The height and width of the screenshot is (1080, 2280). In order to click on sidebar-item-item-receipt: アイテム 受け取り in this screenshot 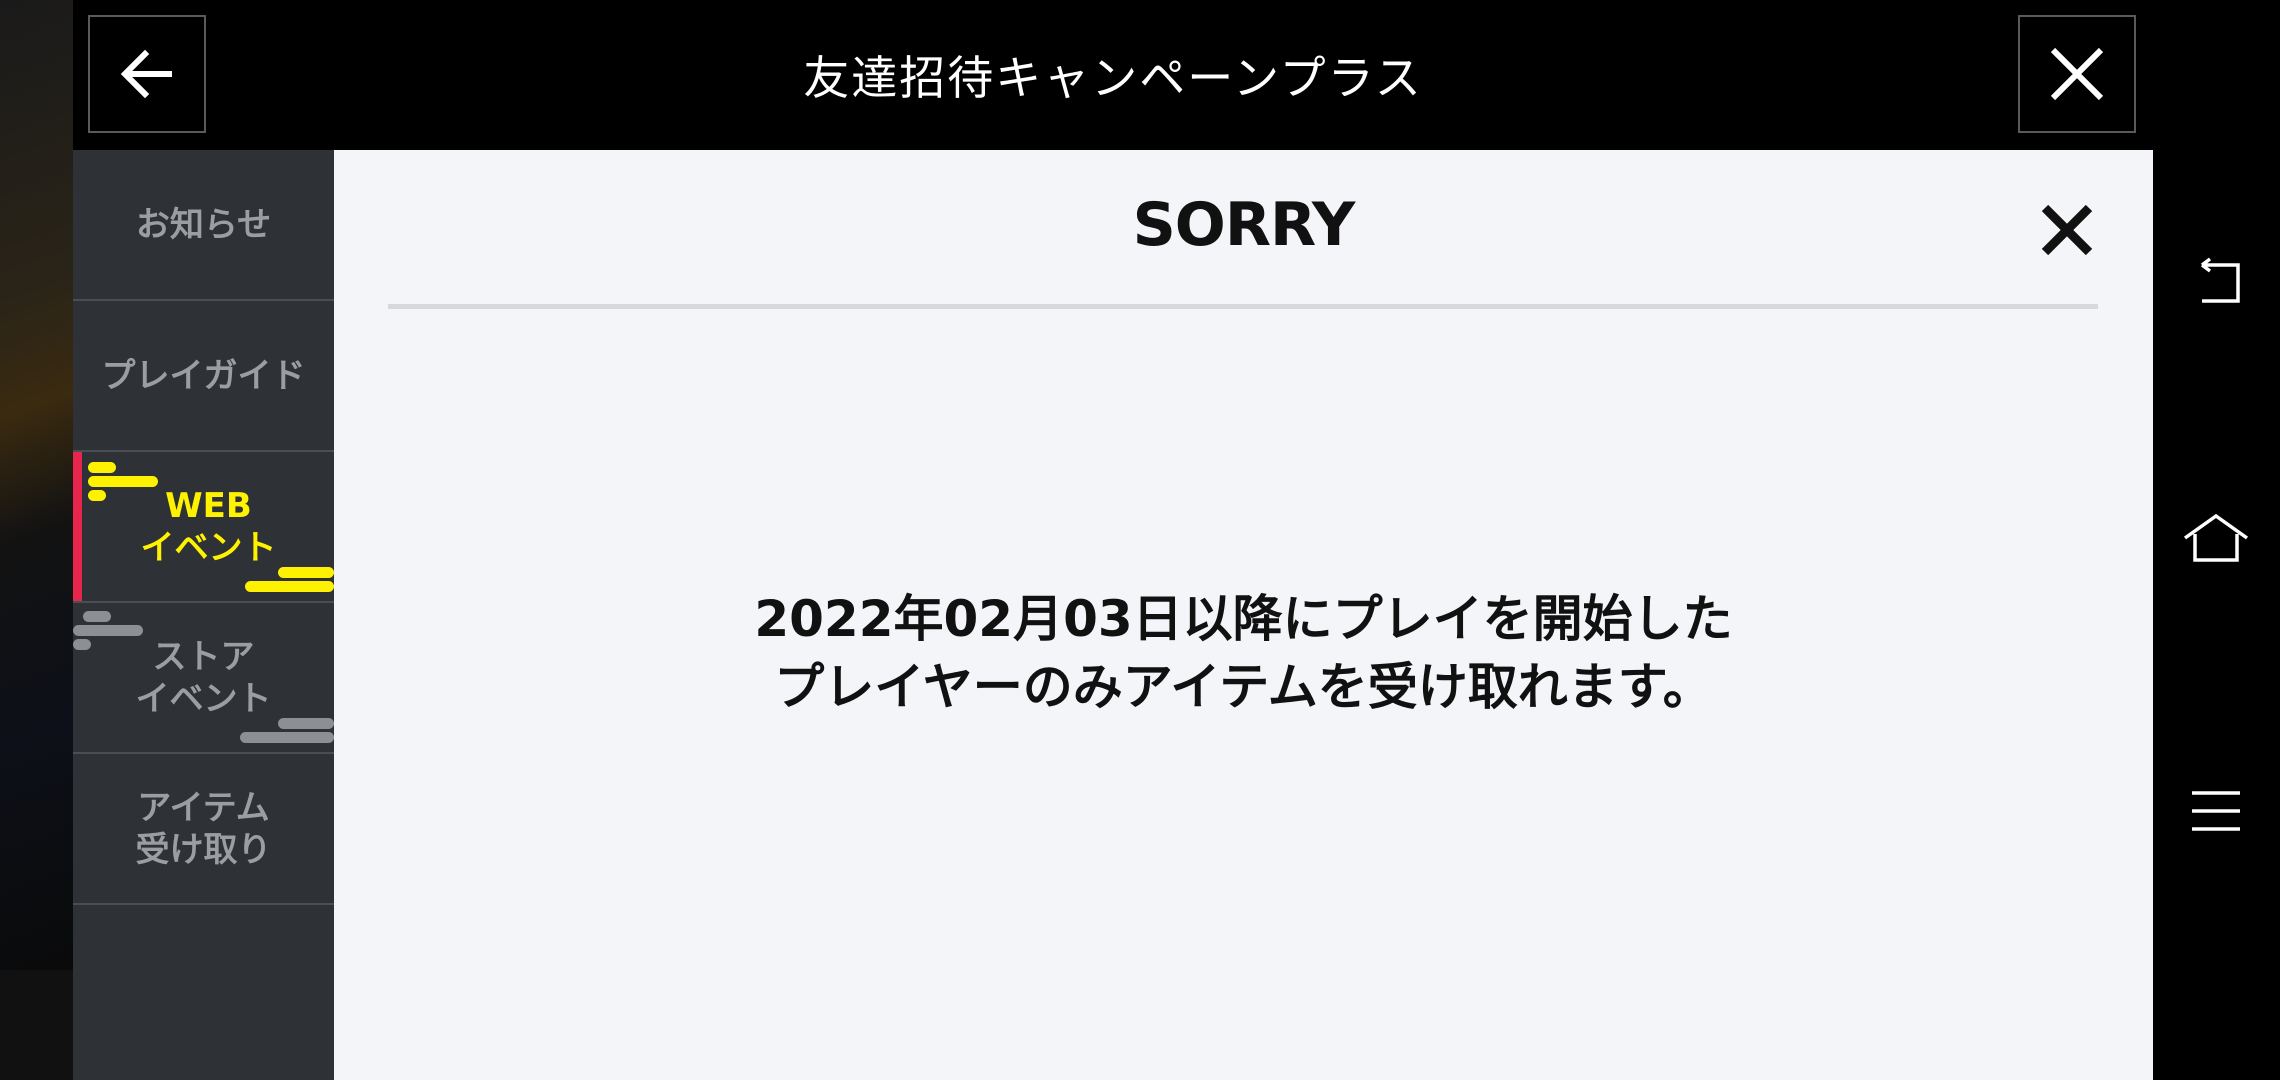, I will do `click(203, 829)`.